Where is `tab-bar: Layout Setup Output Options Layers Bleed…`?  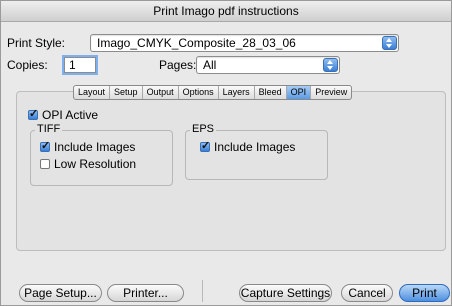
tab-bar: Layout Setup Output Options Layers Bleed… is located at coordinates (213, 92).